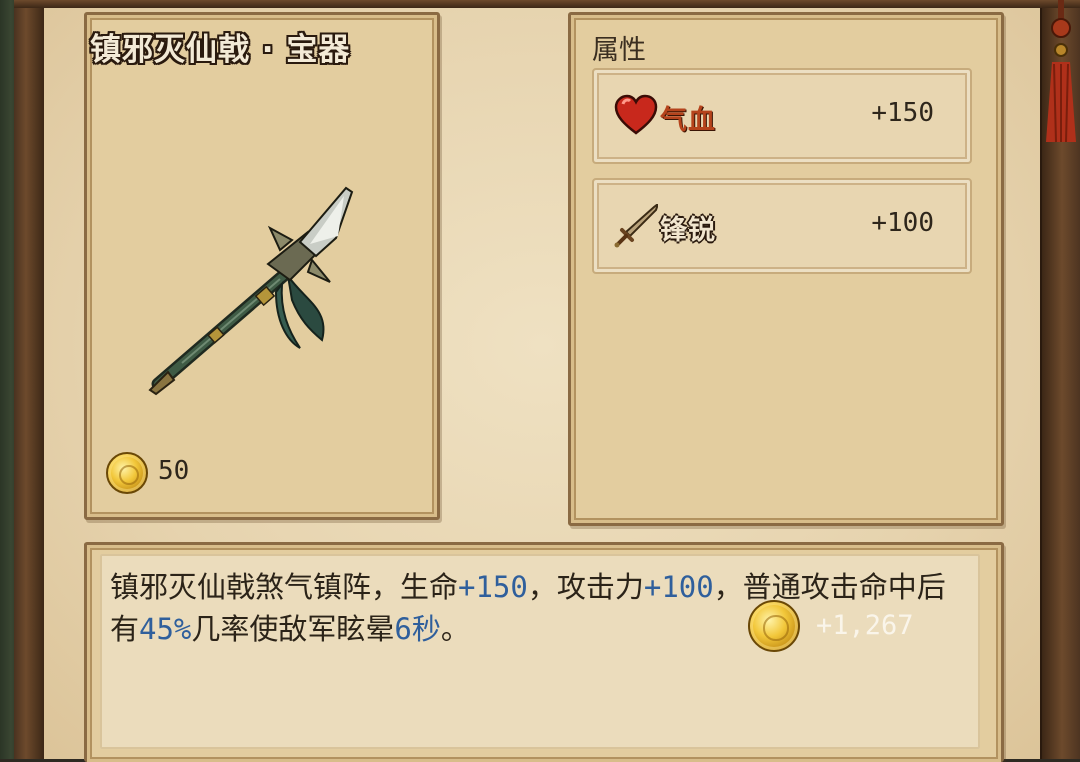 The height and width of the screenshot is (762, 1080). Describe the element at coordinates (417, 629) in the screenshot. I see `stun-duration-value: 6秒` at that location.